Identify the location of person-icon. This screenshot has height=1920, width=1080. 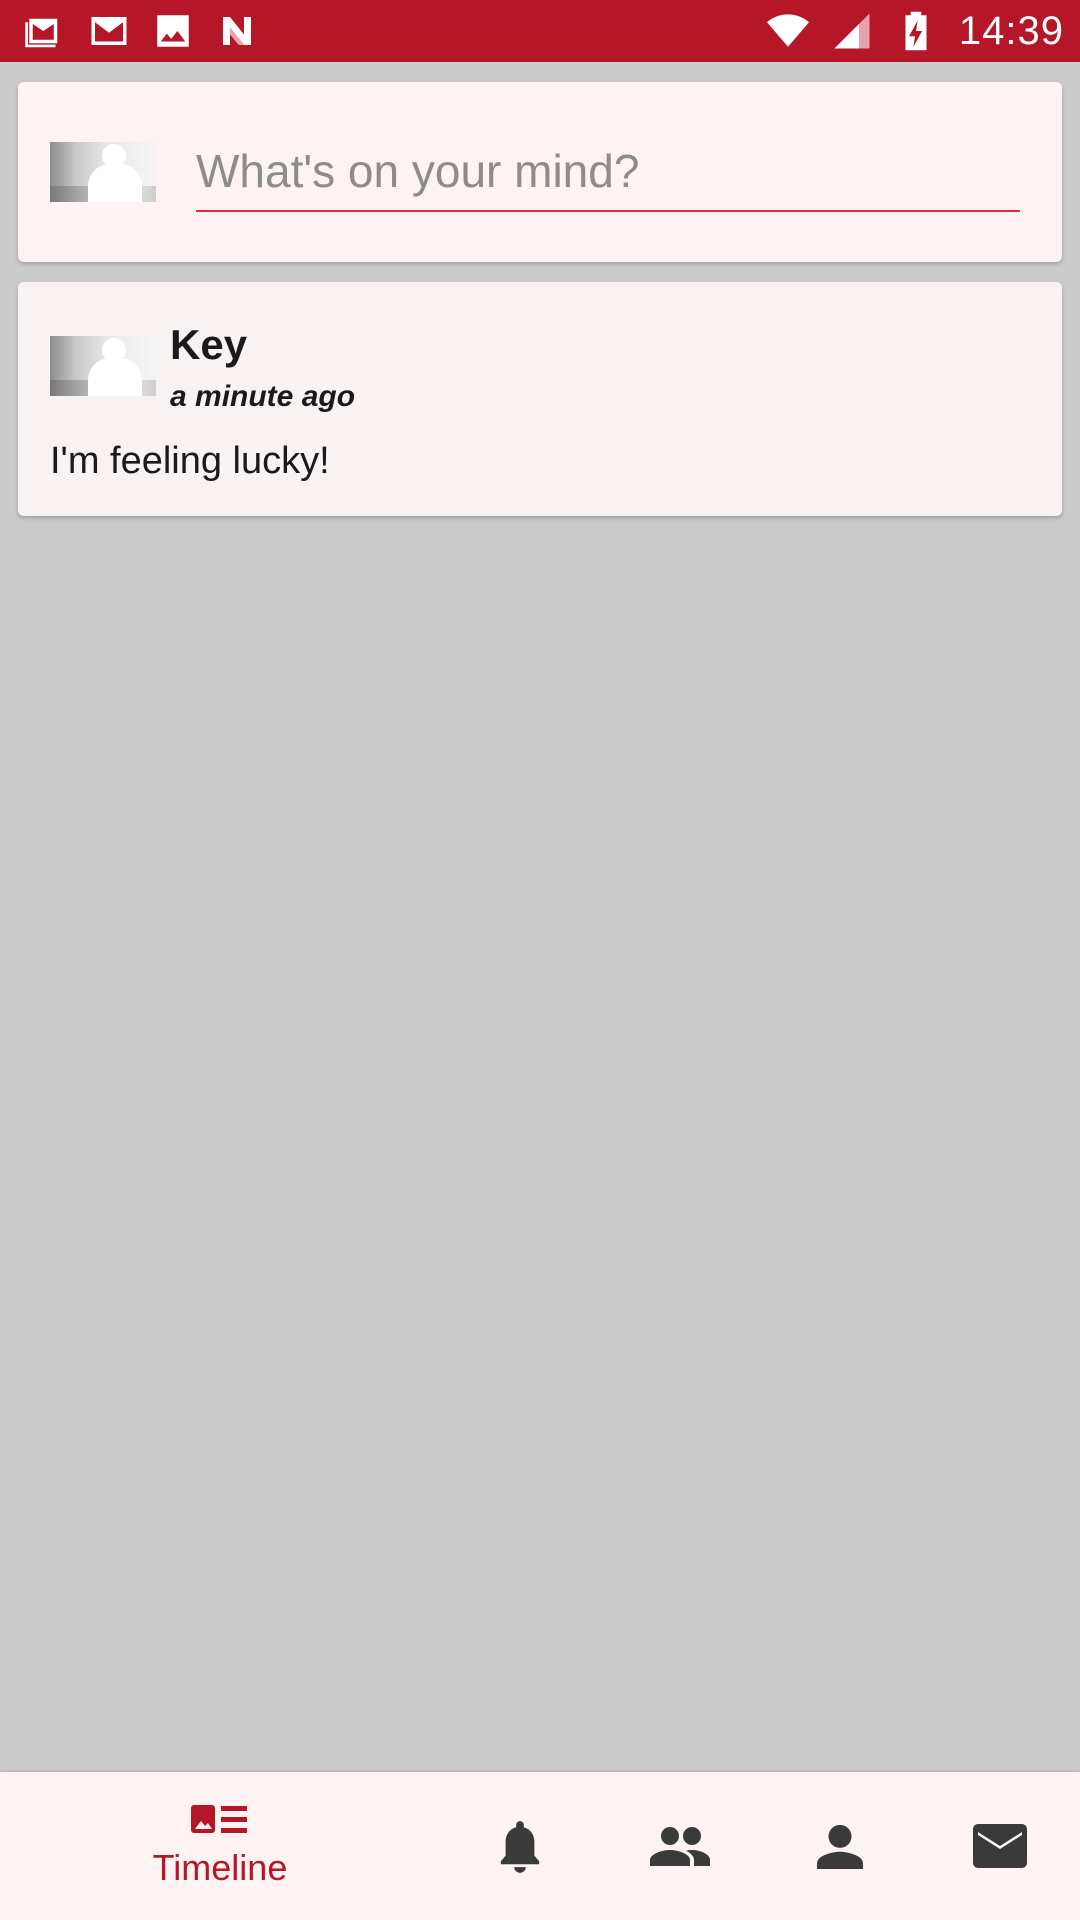
(840, 1846).